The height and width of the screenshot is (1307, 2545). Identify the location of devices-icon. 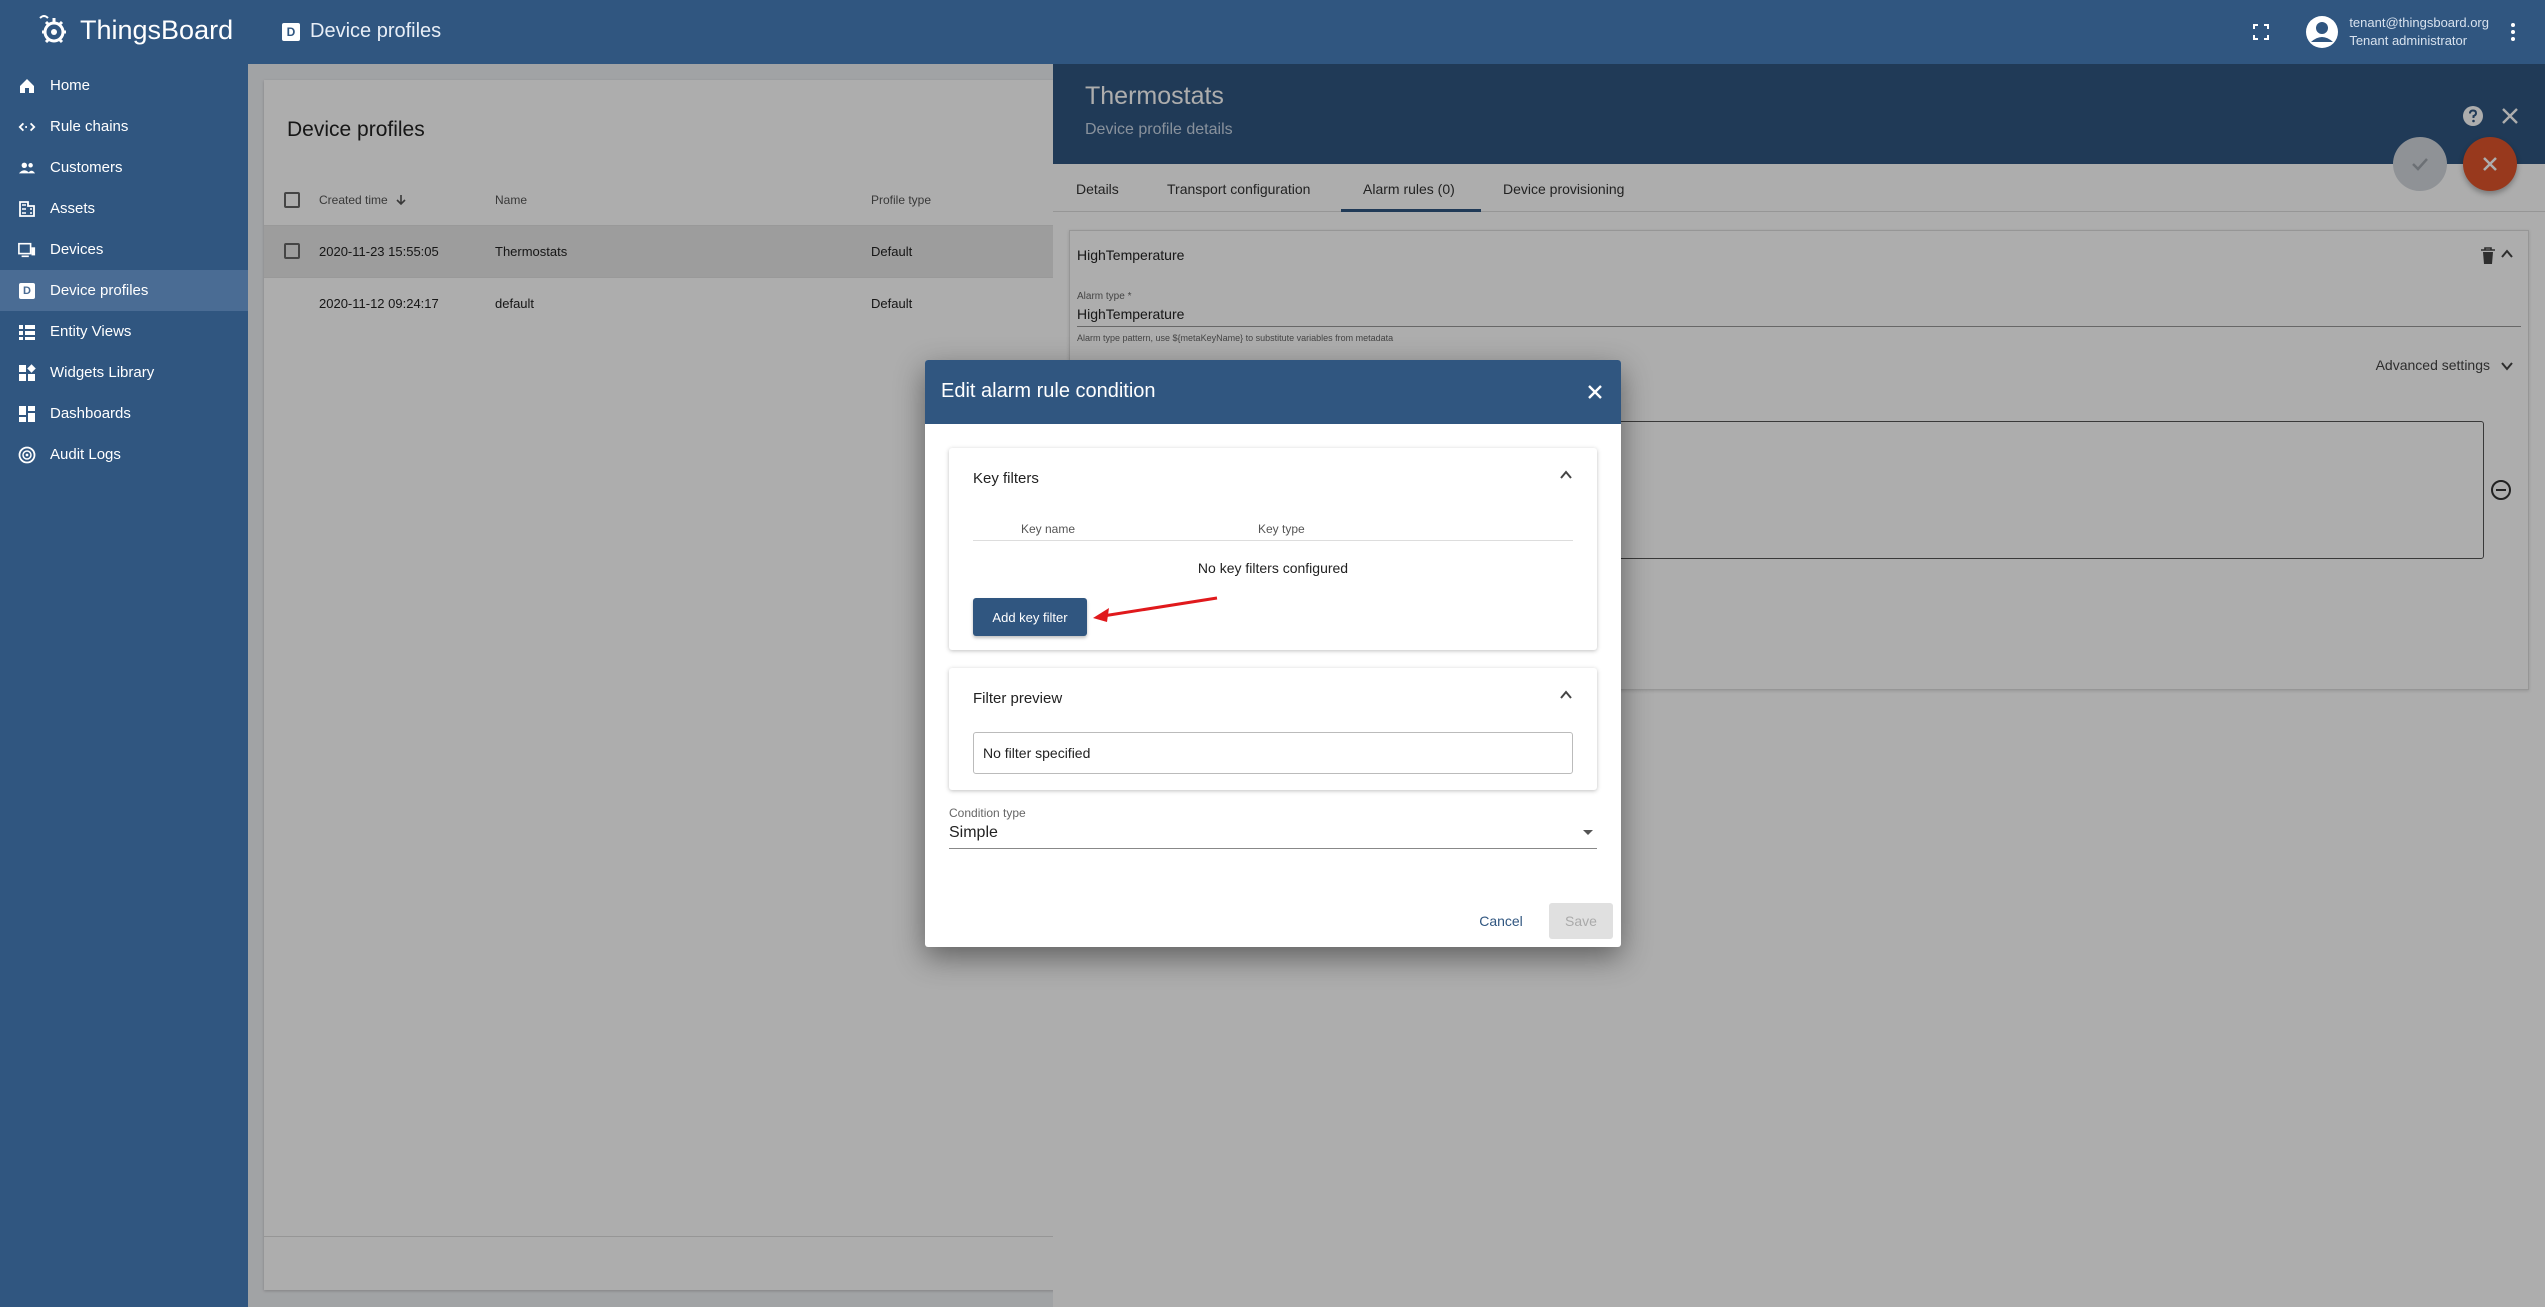
(27, 250).